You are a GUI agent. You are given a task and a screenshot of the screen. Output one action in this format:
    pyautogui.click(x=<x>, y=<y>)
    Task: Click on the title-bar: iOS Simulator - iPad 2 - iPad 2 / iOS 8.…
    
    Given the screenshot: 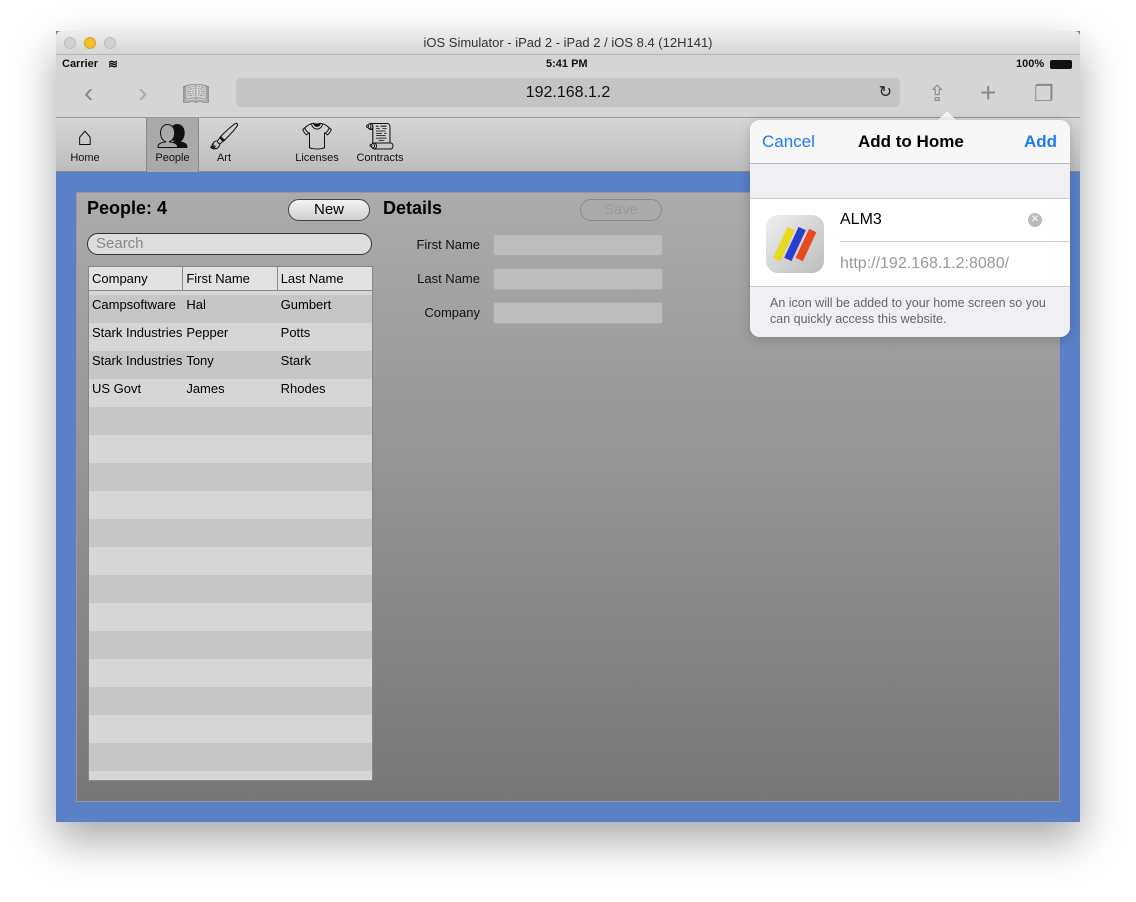 What is the action you would take?
    pyautogui.click(x=568, y=43)
    